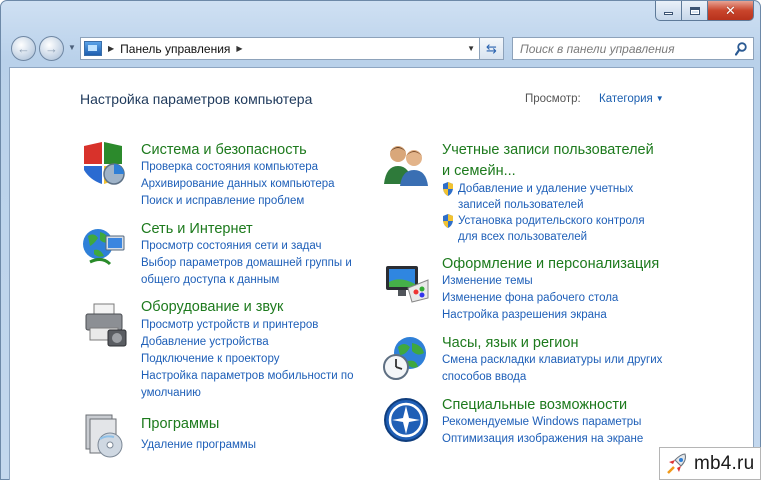  Describe the element at coordinates (676, 463) in the screenshot. I see `rocket-icon` at that location.